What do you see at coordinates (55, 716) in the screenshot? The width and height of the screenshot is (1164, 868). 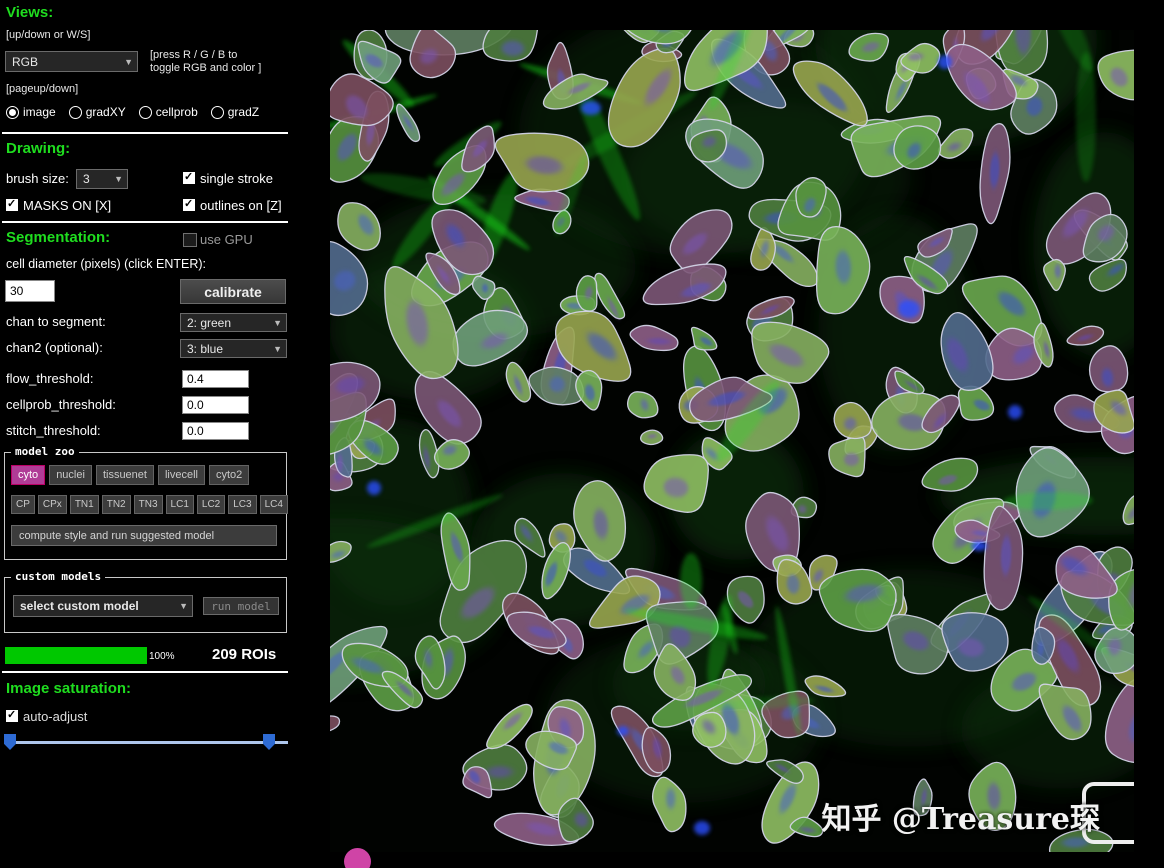 I see `auto-adjust-label: auto-adjust` at bounding box center [55, 716].